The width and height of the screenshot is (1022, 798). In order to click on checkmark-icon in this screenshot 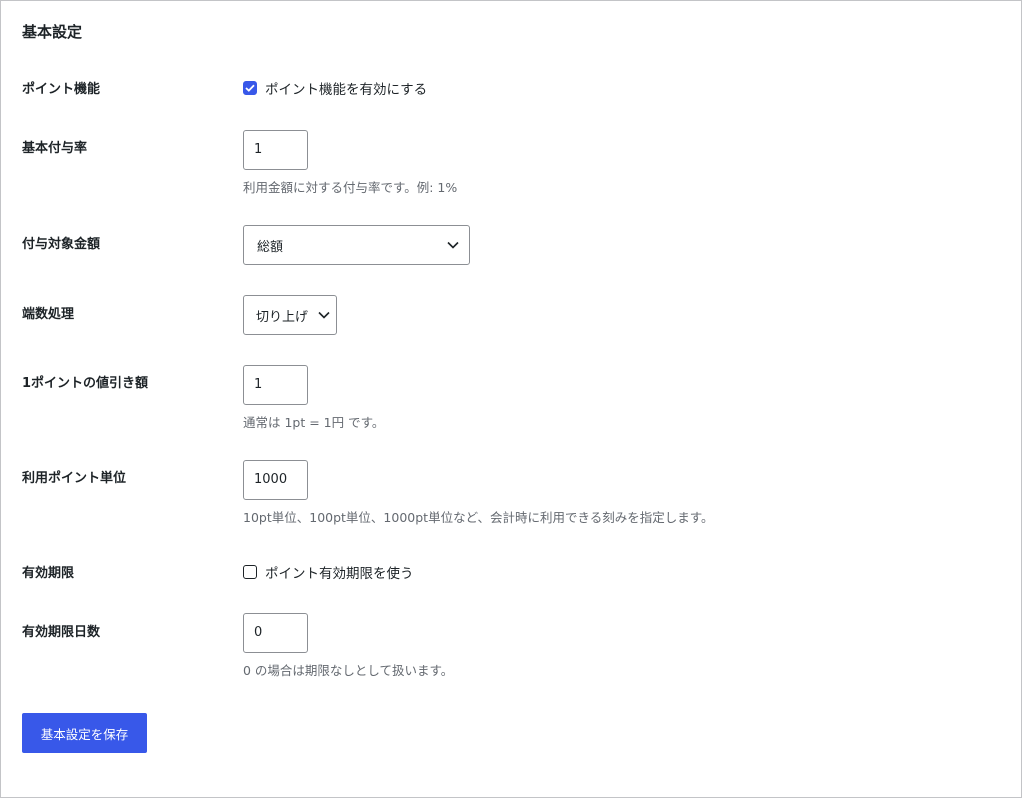, I will do `click(250, 88)`.